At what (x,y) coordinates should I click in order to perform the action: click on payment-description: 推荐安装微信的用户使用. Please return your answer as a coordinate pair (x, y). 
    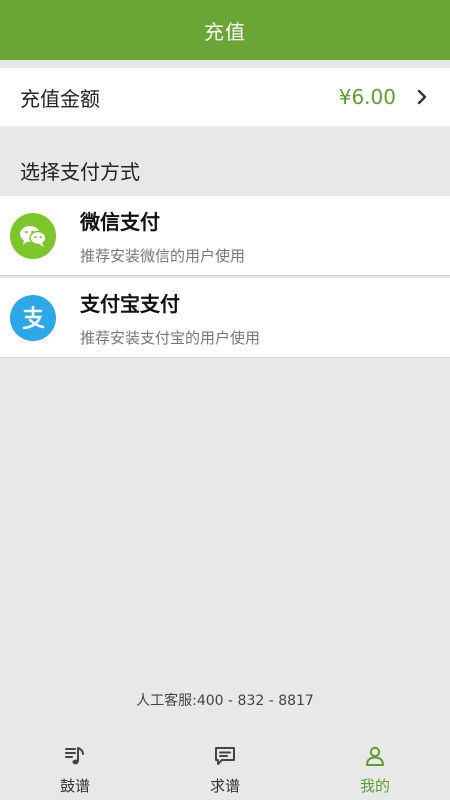
    Looking at the image, I should click on (163, 255).